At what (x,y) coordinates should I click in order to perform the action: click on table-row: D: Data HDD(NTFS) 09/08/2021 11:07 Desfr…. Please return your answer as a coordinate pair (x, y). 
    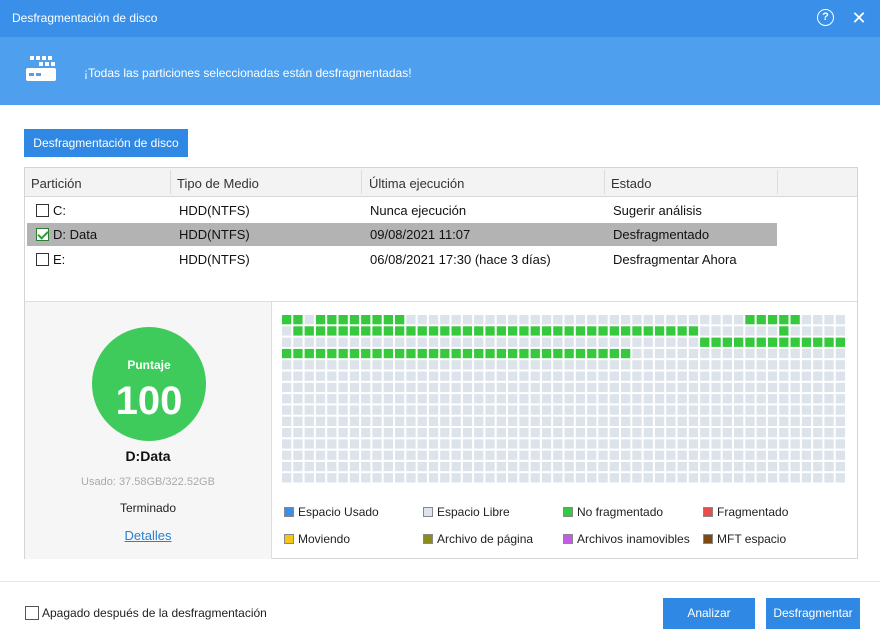
    Looking at the image, I should click on (402, 234).